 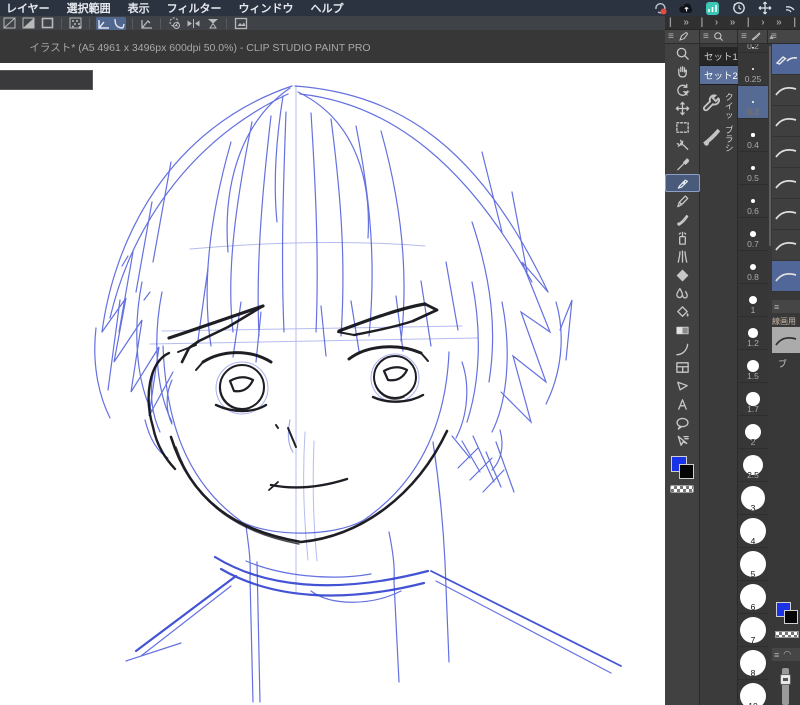 I want to click on brush-size-cell: 1.2, so click(x=753, y=333).